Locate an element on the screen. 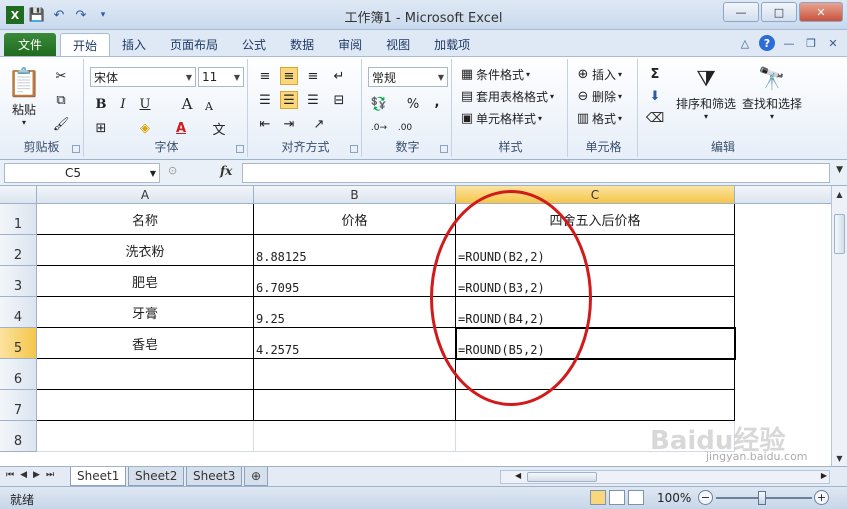 This screenshot has width=847, height=509. cell-a5: 香皂 is located at coordinates (145, 343).